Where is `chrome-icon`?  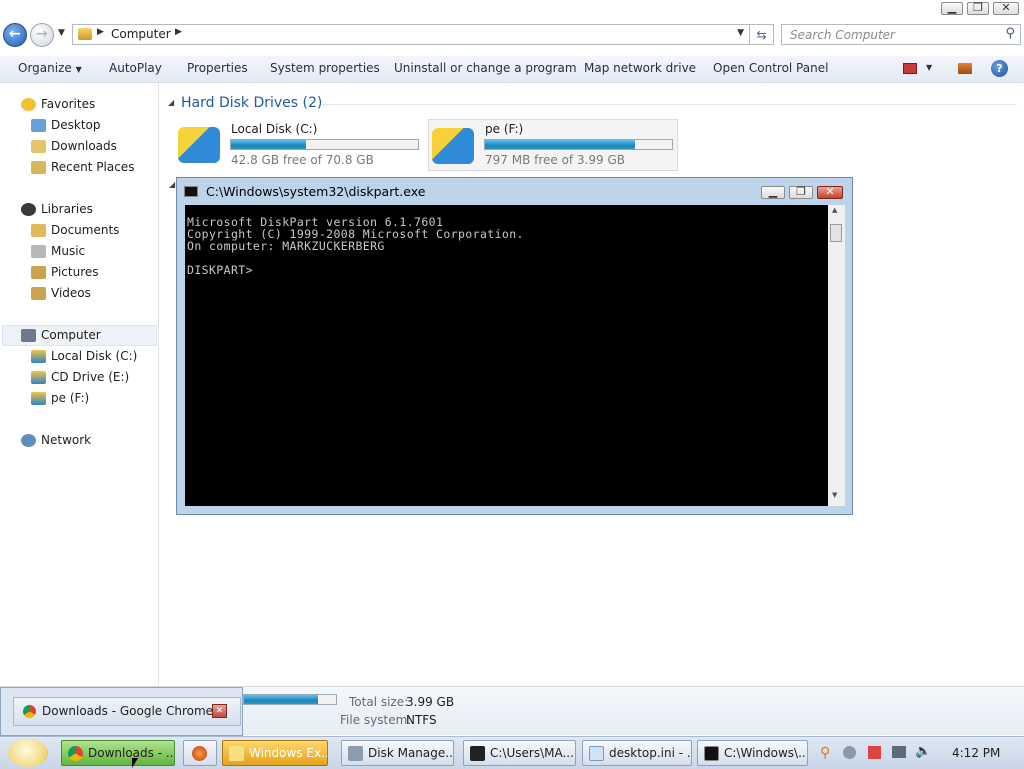 chrome-icon is located at coordinates (29, 711).